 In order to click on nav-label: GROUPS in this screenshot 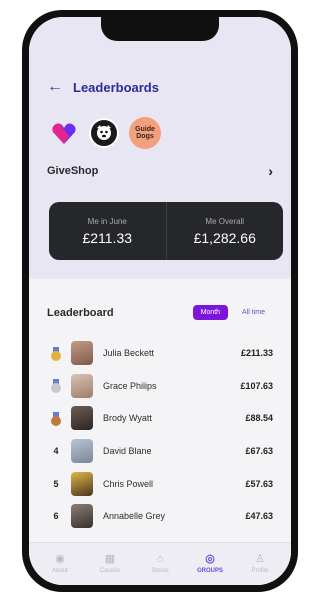, I will do `click(209, 571)`.